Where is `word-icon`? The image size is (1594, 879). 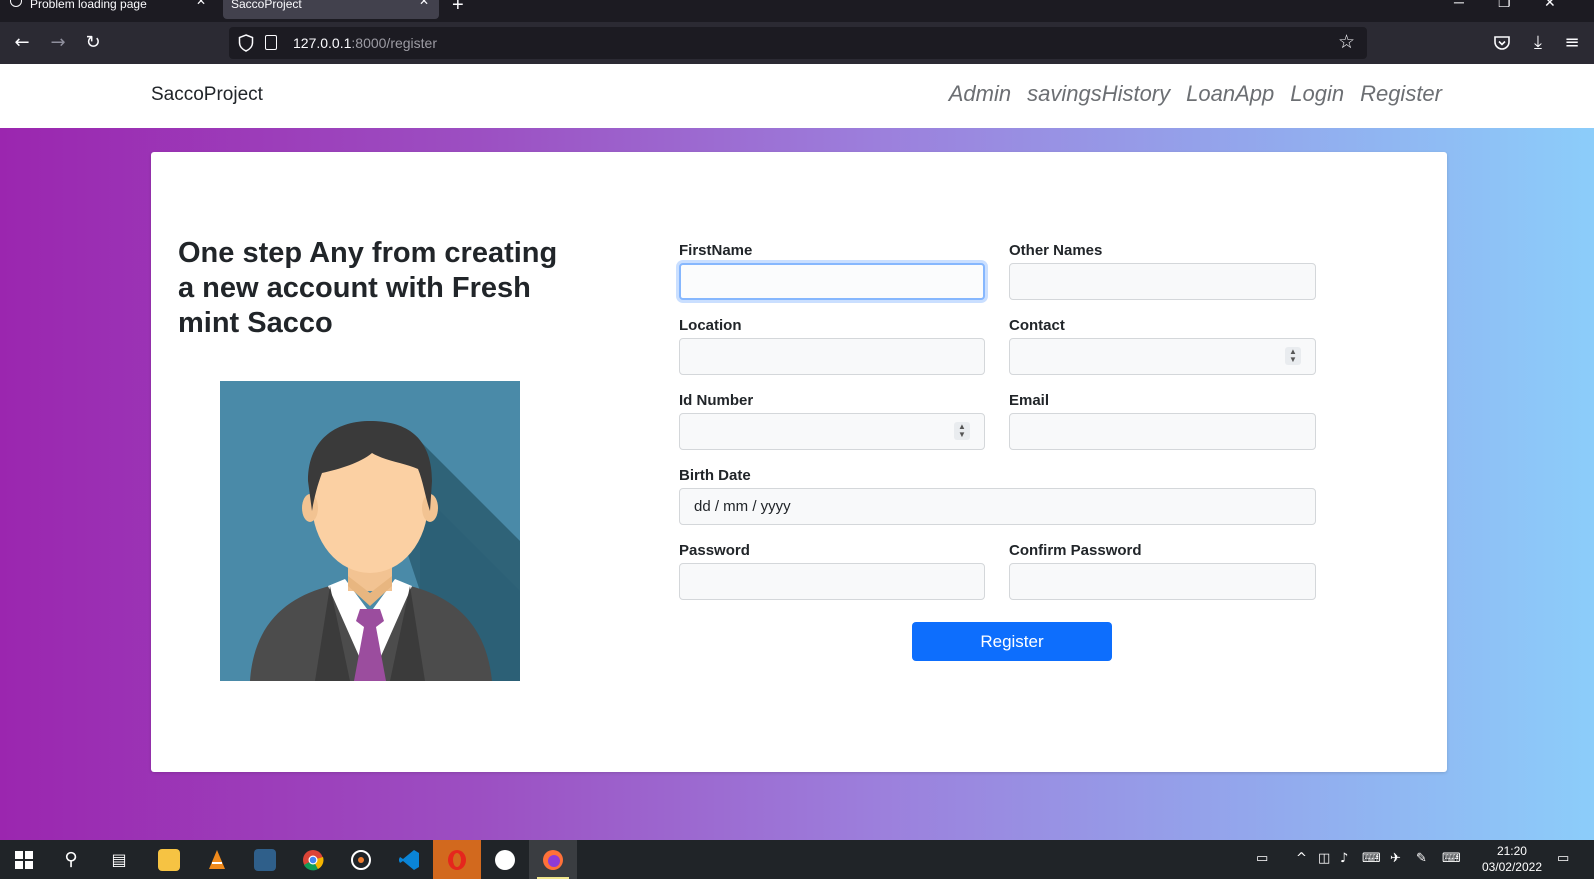 word-icon is located at coordinates (505, 859).